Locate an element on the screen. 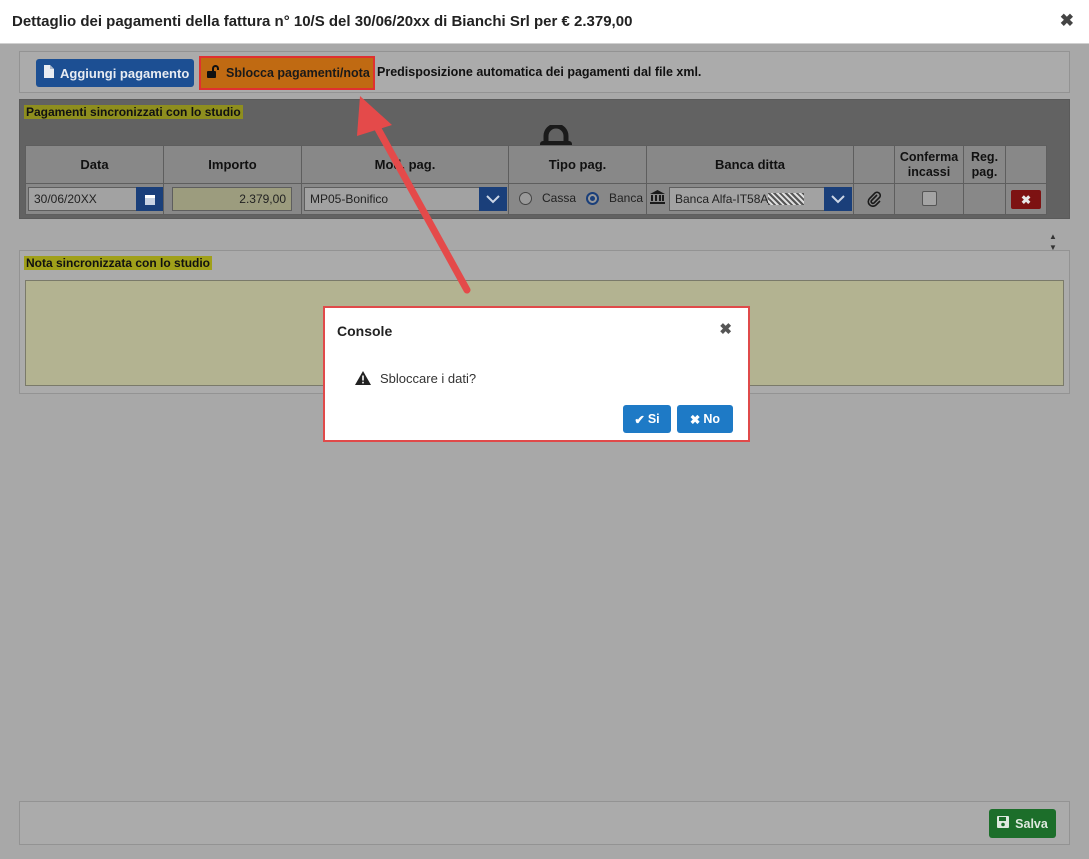  warning-icon is located at coordinates (363, 378).